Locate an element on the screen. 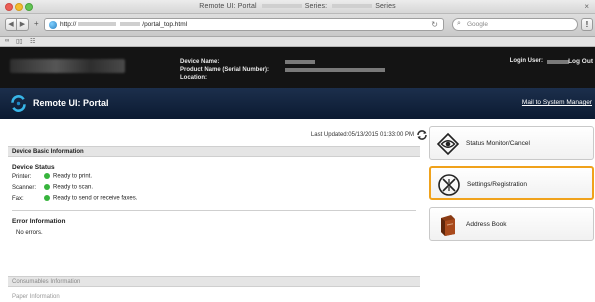 Image resolution: width=595 pixels, height=302 pixels. window-titlebar: Remote UI: Portal Series: Series × is located at coordinates (297, 7).